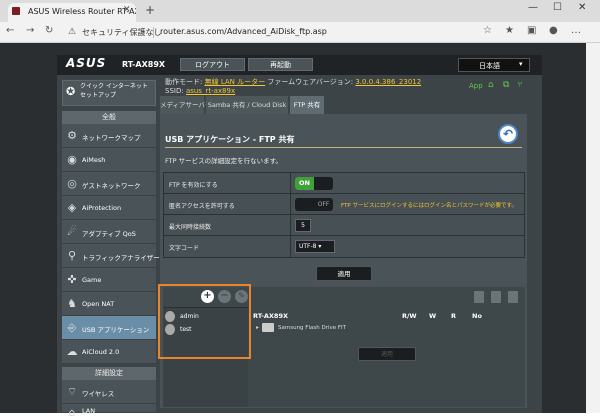 This screenshot has height=419, width=600. I want to click on tab-ftp: FTP 共有, so click(307, 105).